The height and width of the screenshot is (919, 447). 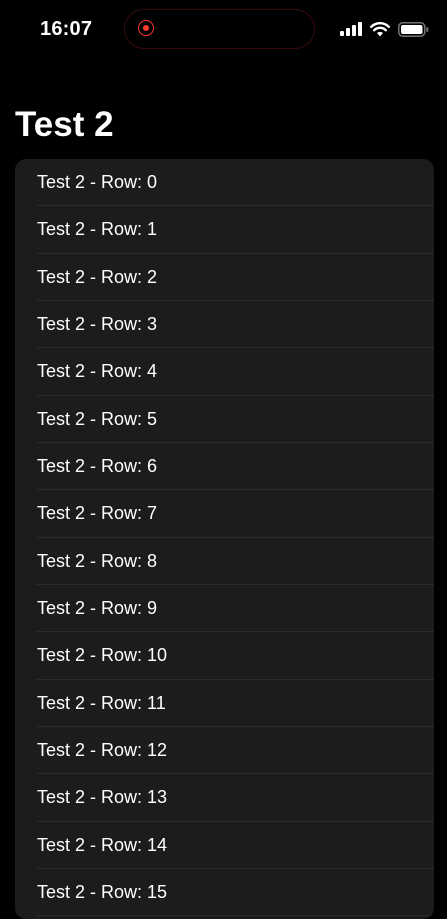 What do you see at coordinates (64, 124) in the screenshot?
I see `page-title: Test 2` at bounding box center [64, 124].